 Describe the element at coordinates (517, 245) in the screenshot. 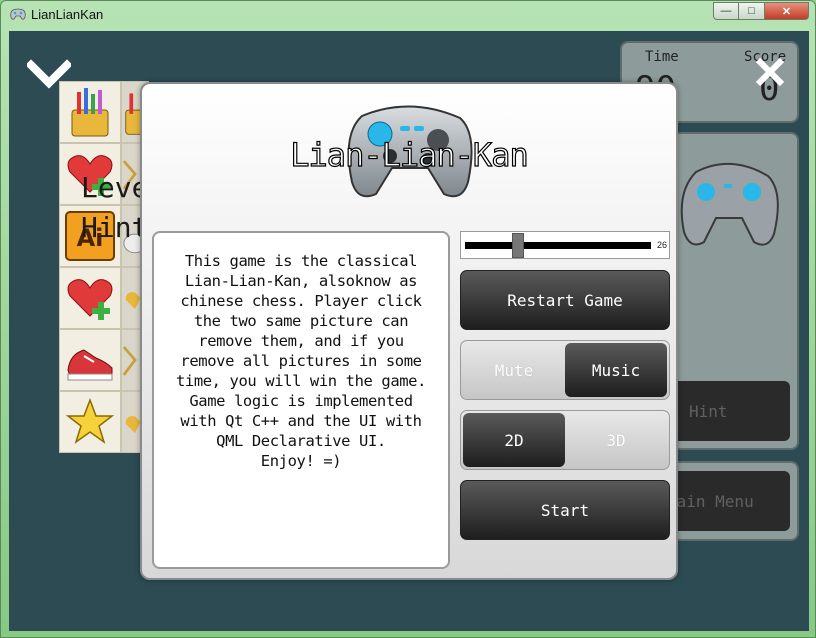

I see `slider-handle` at that location.